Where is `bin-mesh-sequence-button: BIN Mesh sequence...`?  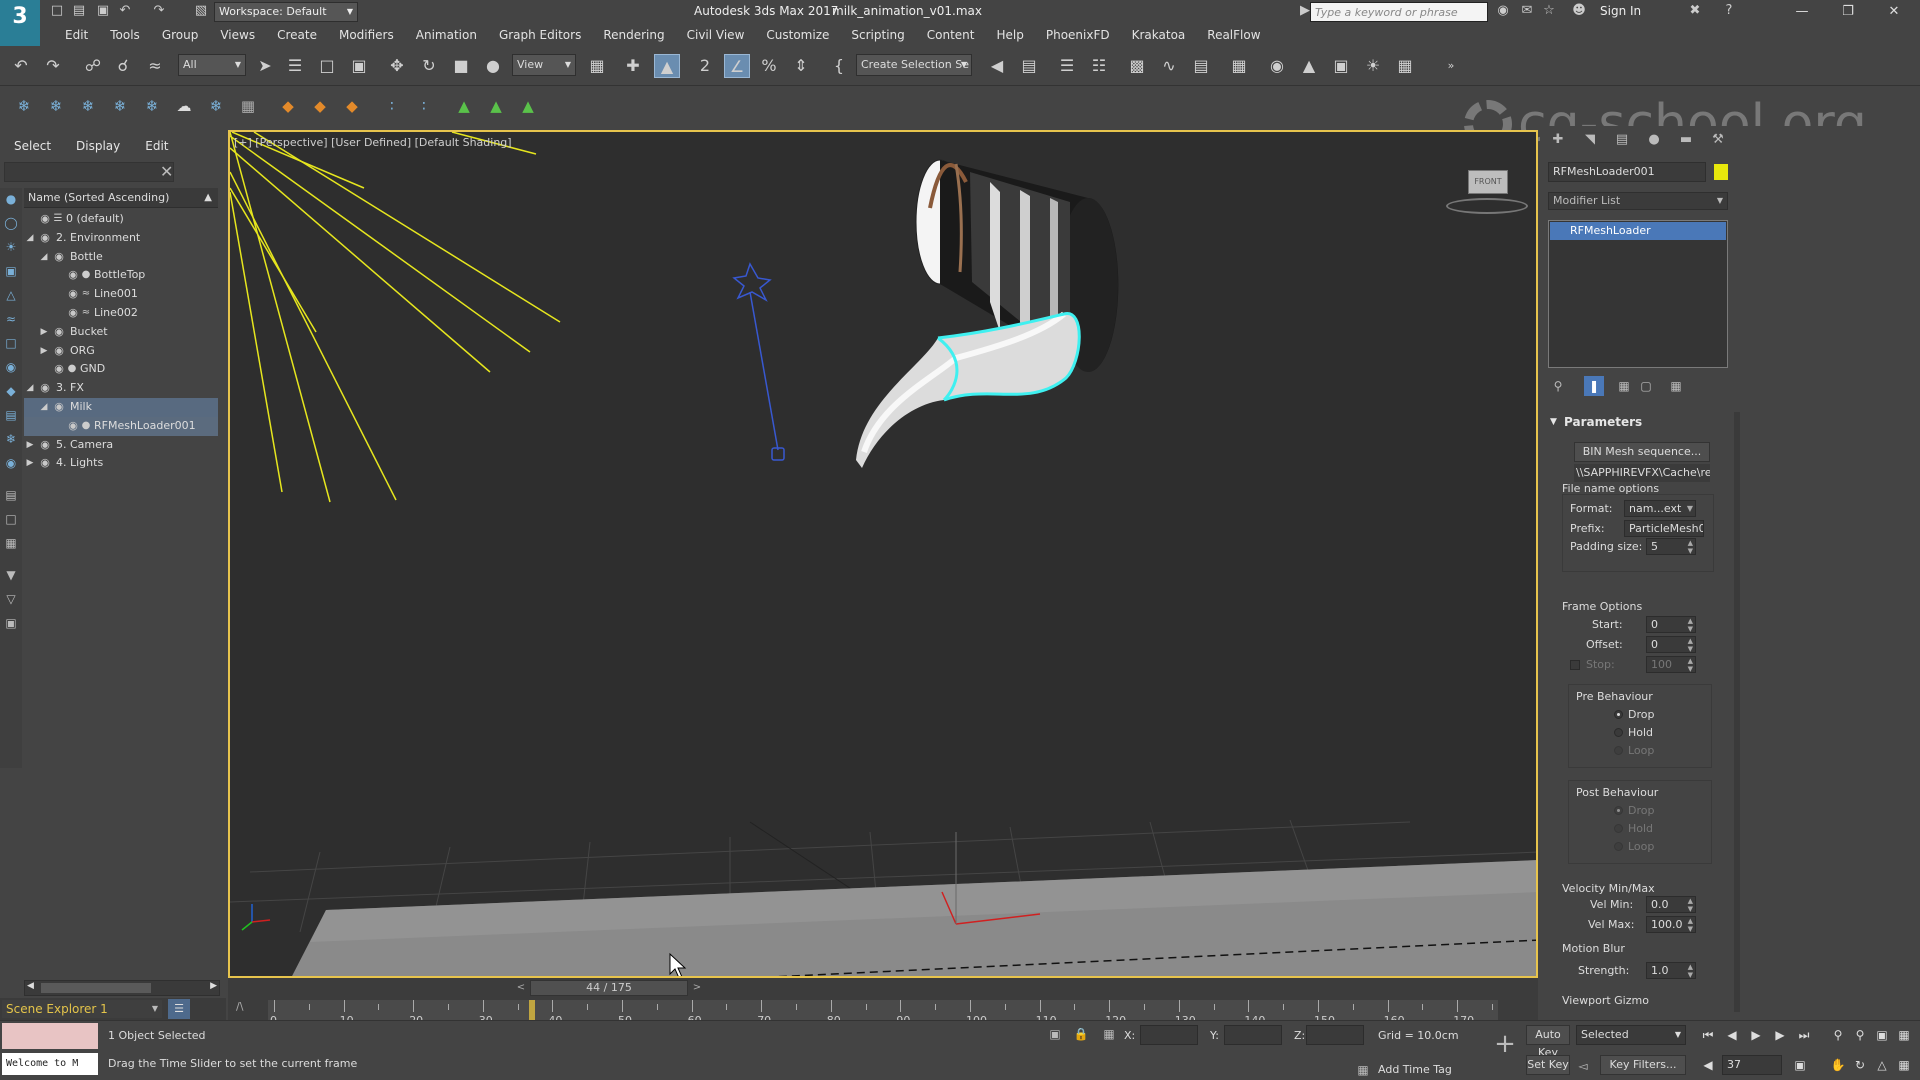 bin-mesh-sequence-button: BIN Mesh sequence... is located at coordinates (1642, 452).